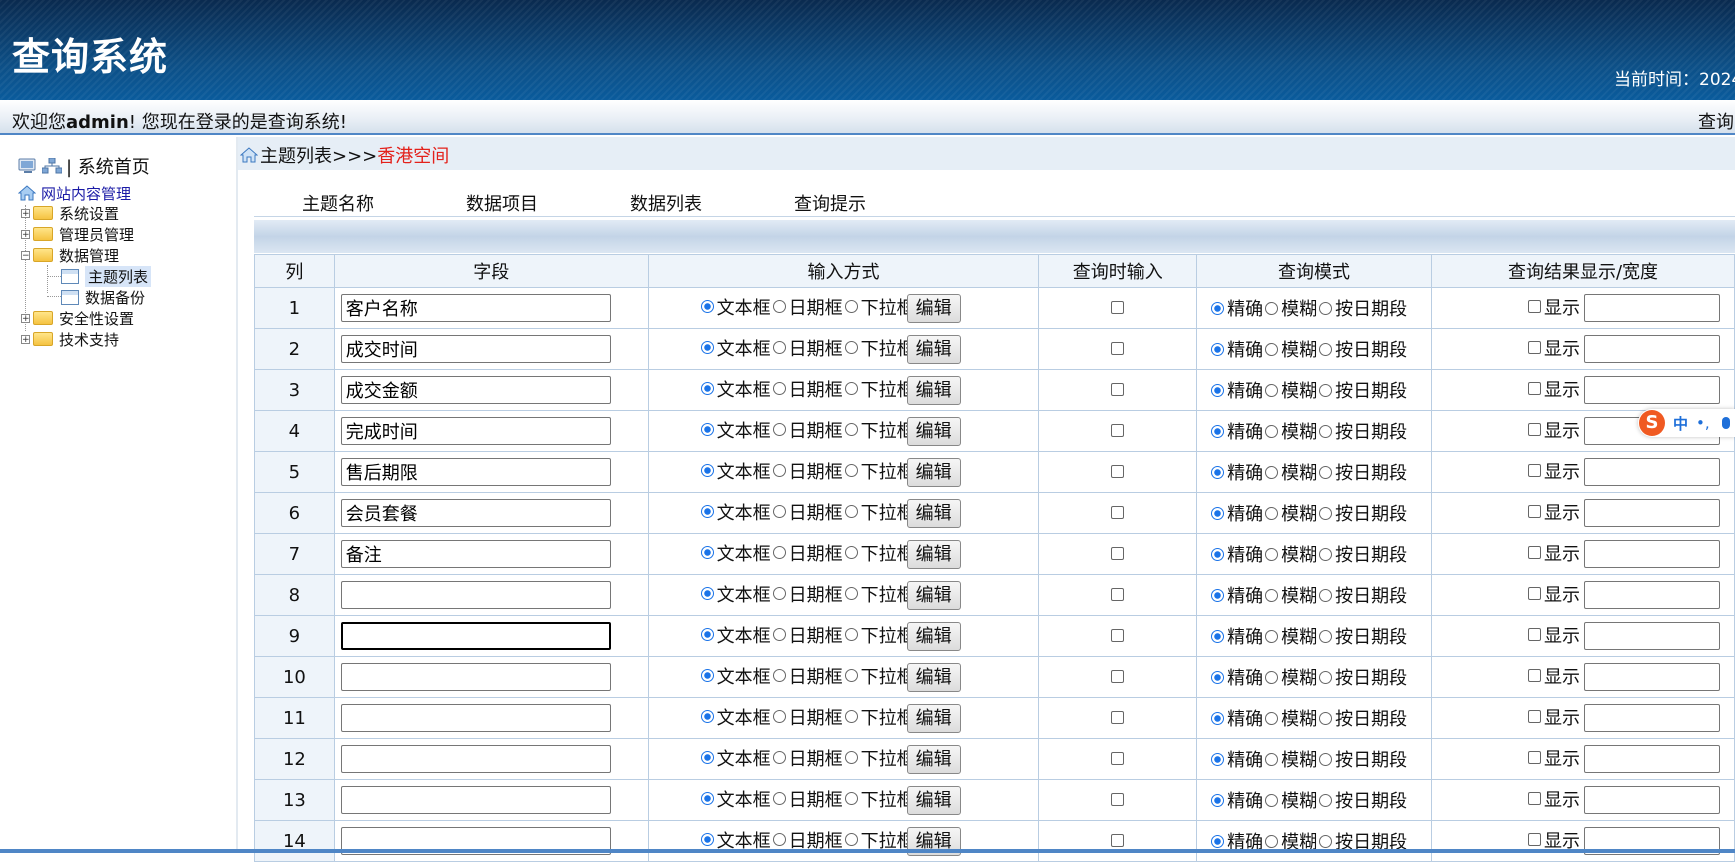 The height and width of the screenshot is (862, 1735). What do you see at coordinates (338, 203) in the screenshot?
I see `tab-topic-name: 主题名称` at bounding box center [338, 203].